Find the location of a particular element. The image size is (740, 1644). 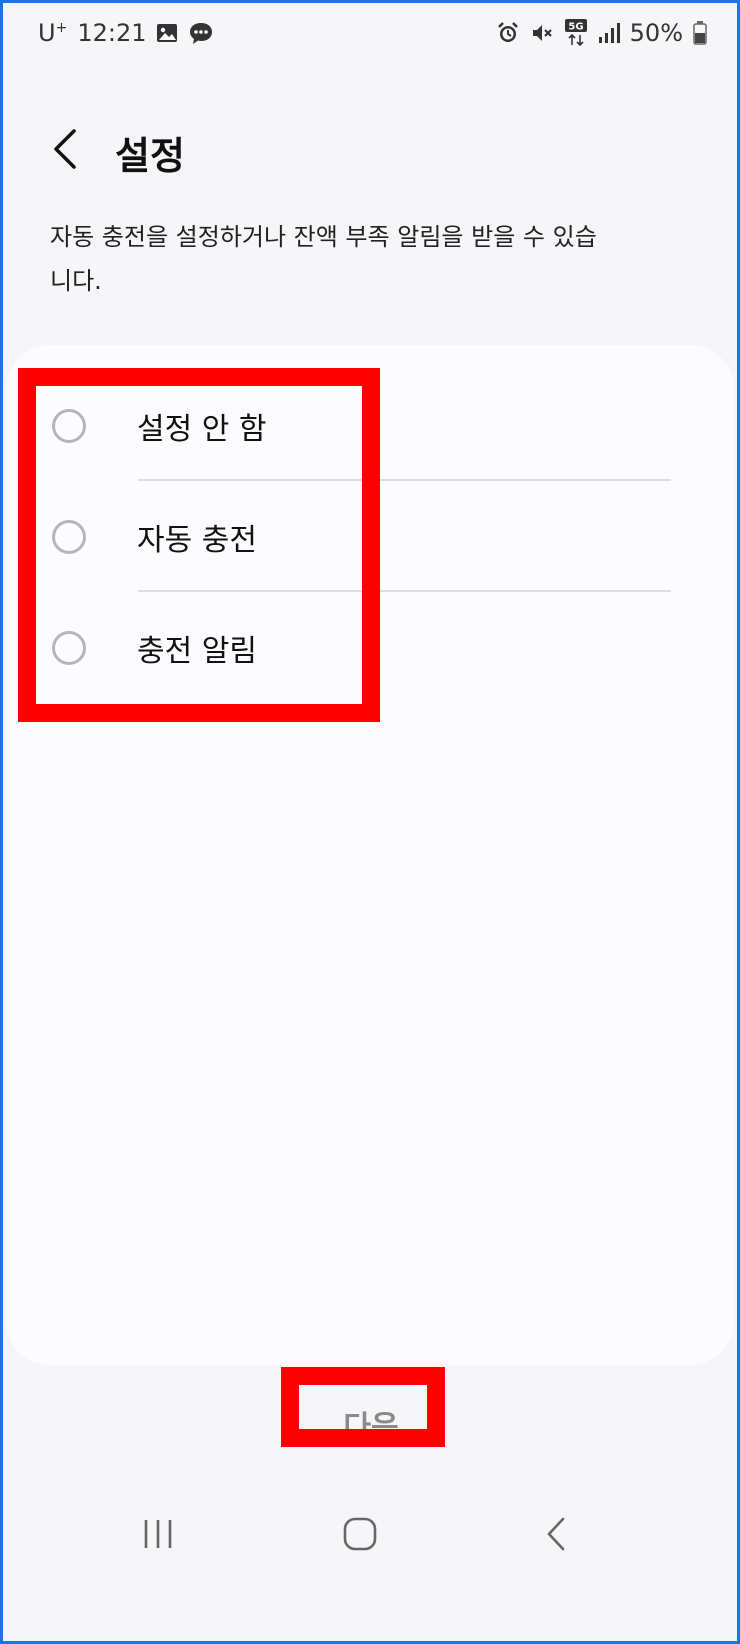

app-header: 설정 is located at coordinates (370, 153).